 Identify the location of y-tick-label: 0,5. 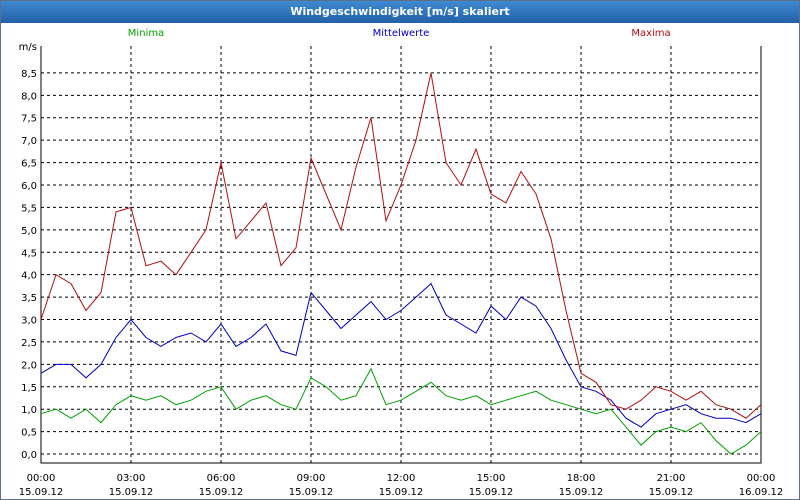
(29, 433).